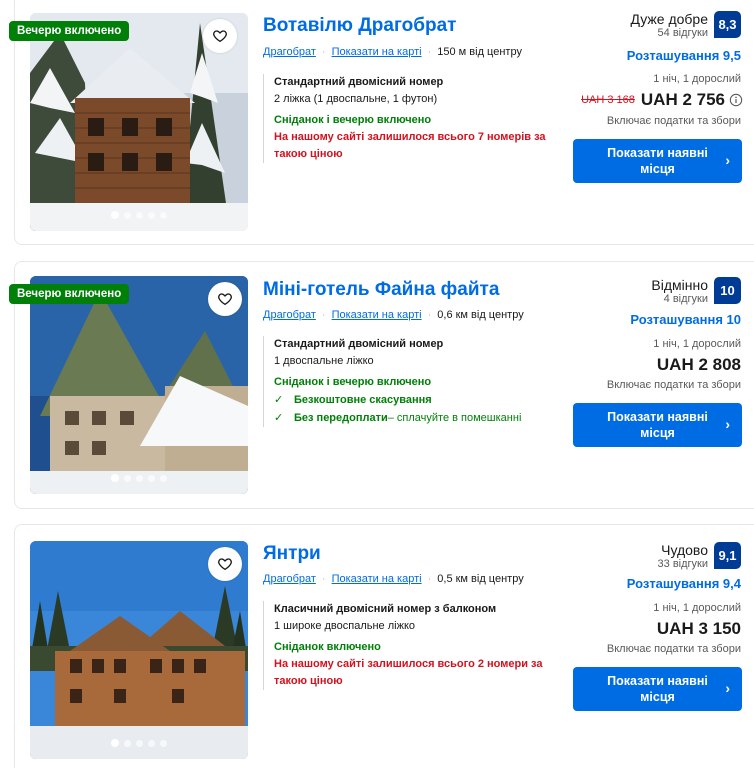 Image resolution: width=754 pixels, height=768 pixels. Describe the element at coordinates (727, 555) in the screenshot. I see `score-badge: 9,1` at that location.